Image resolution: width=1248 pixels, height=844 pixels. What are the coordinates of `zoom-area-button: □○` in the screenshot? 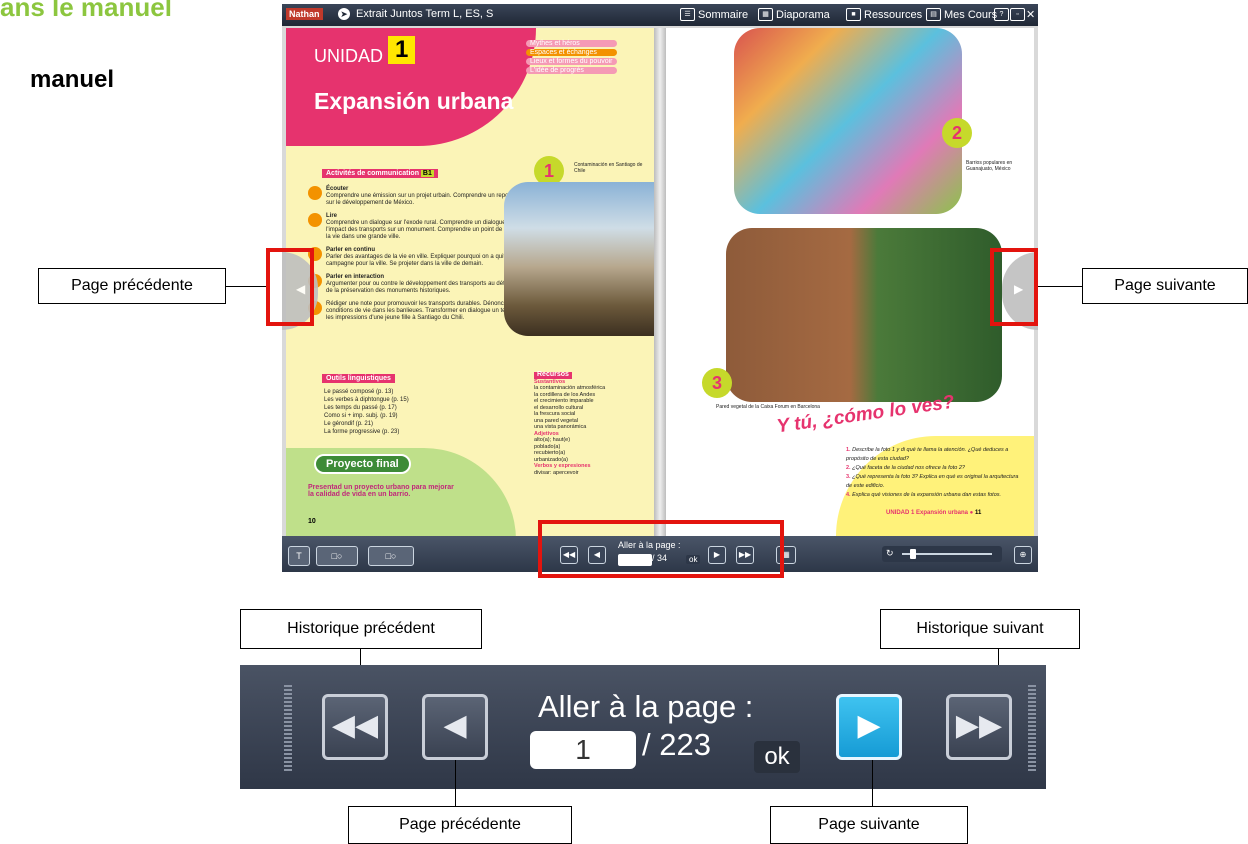 It's located at (337, 556).